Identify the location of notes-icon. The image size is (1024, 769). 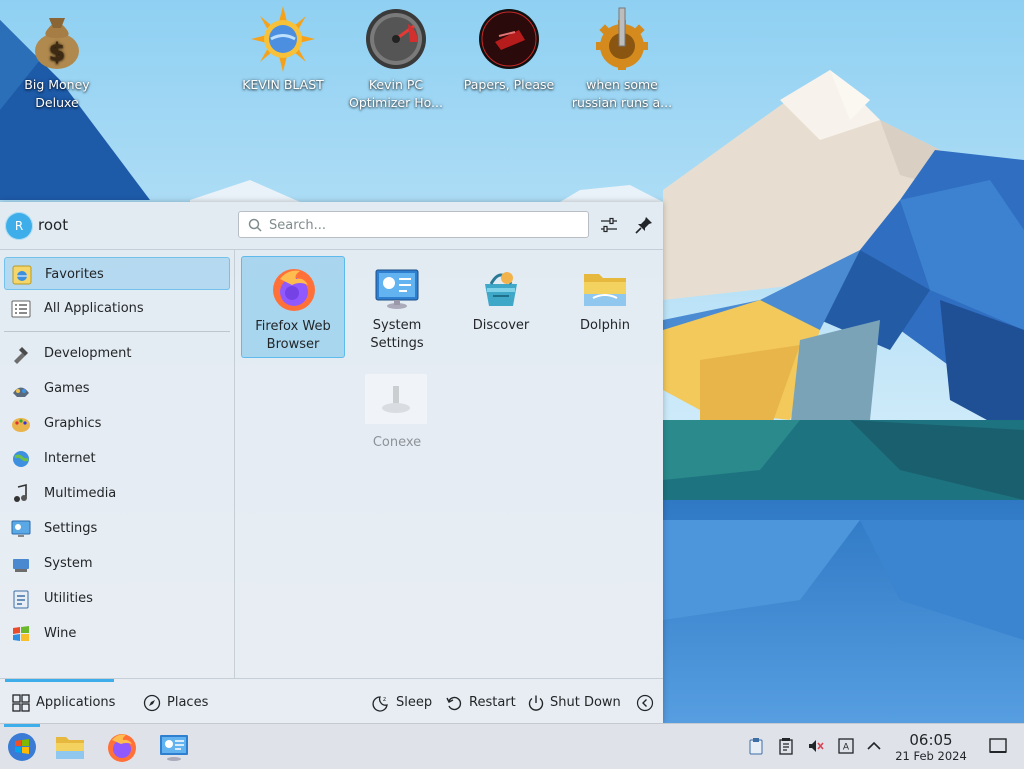
(786, 746).